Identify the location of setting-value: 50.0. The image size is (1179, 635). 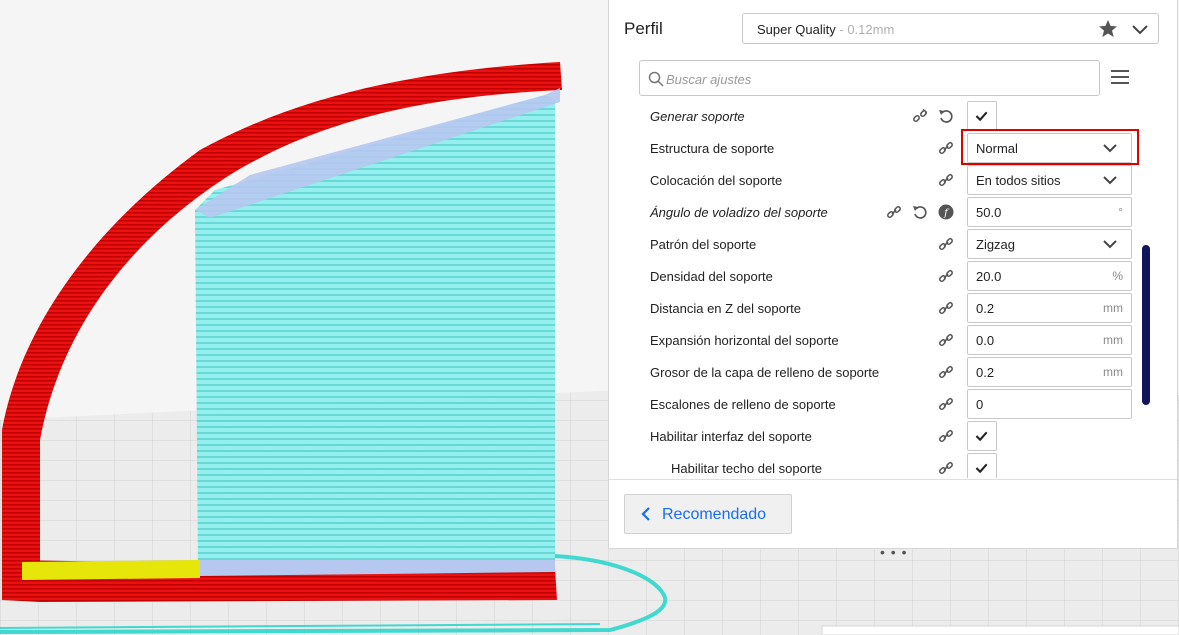
(989, 212).